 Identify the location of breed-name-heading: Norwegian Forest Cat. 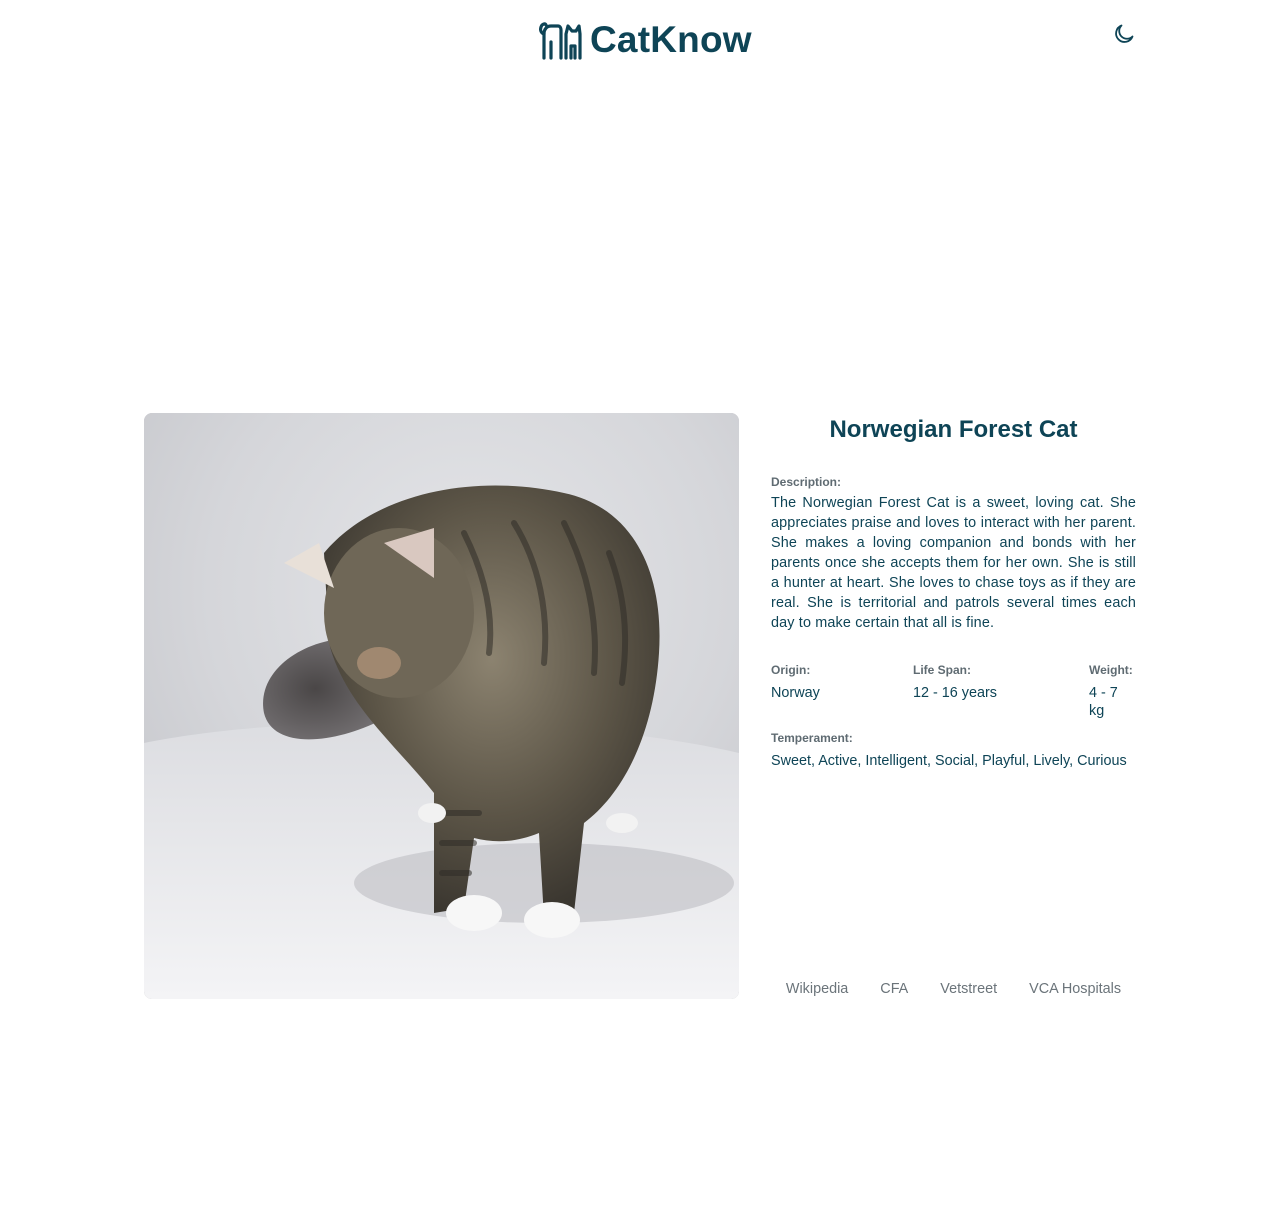
(953, 429).